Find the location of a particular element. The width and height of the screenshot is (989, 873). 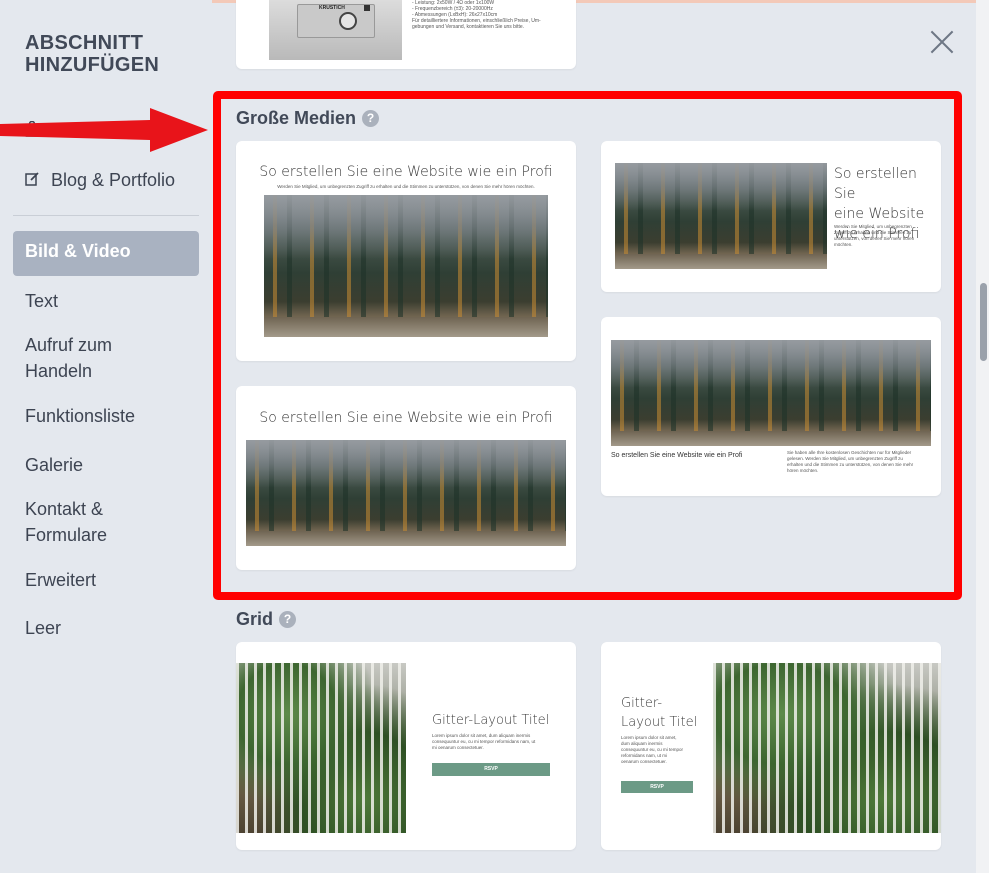

edit-icon is located at coordinates (33, 182).